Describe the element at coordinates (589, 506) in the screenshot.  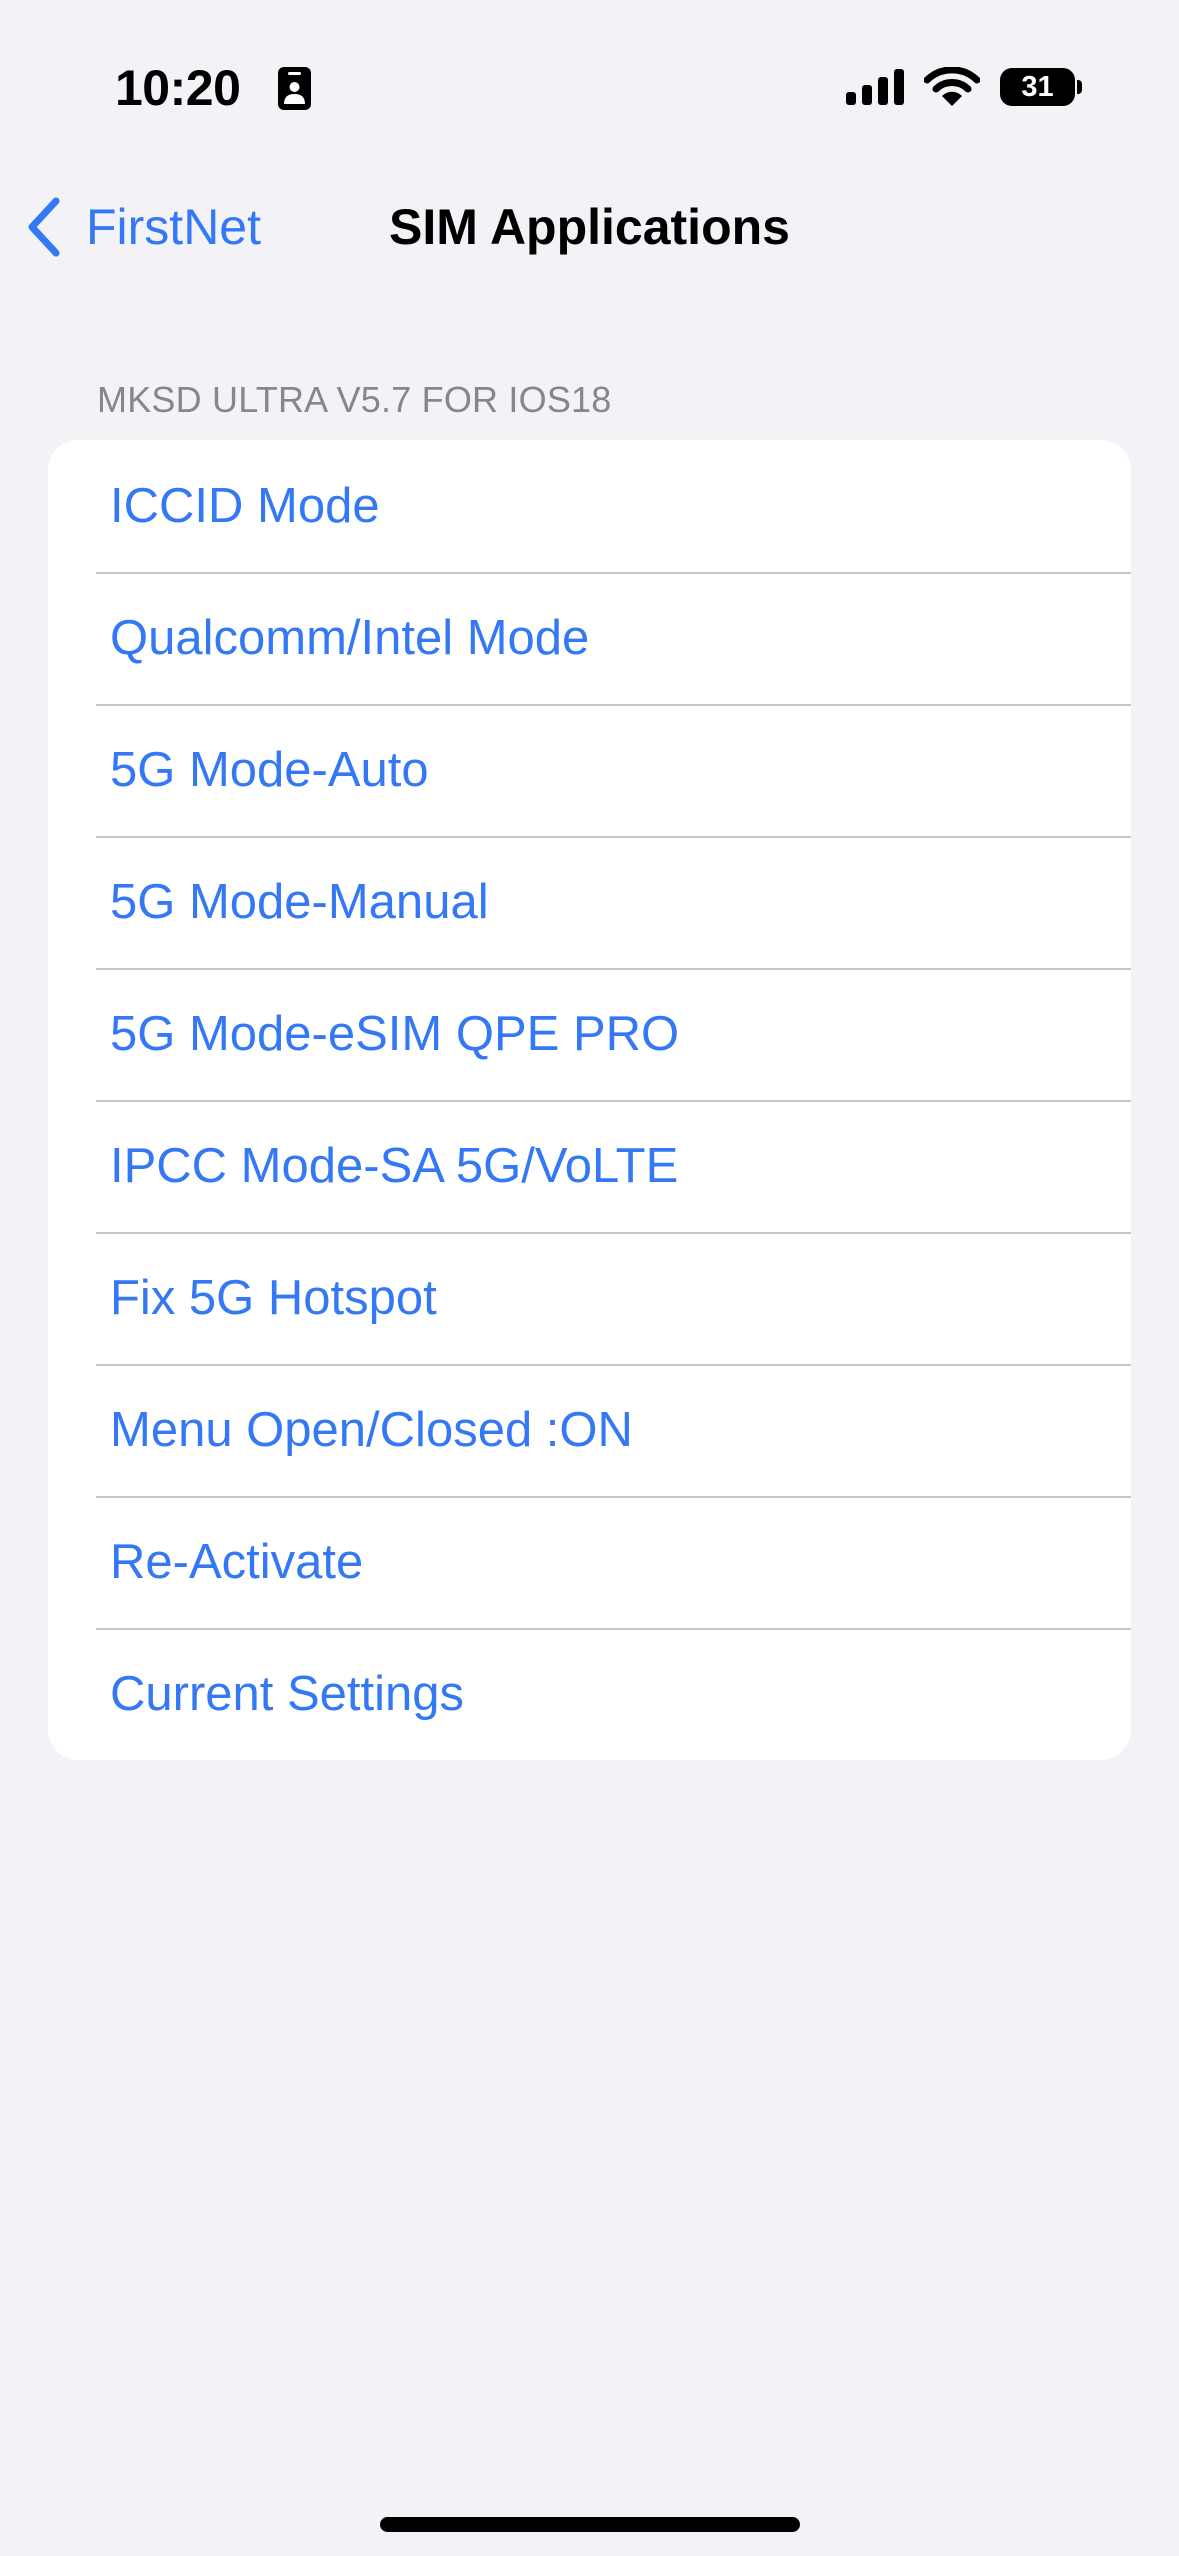
I see `list-item-iccid-mode: ICCID Mode` at that location.